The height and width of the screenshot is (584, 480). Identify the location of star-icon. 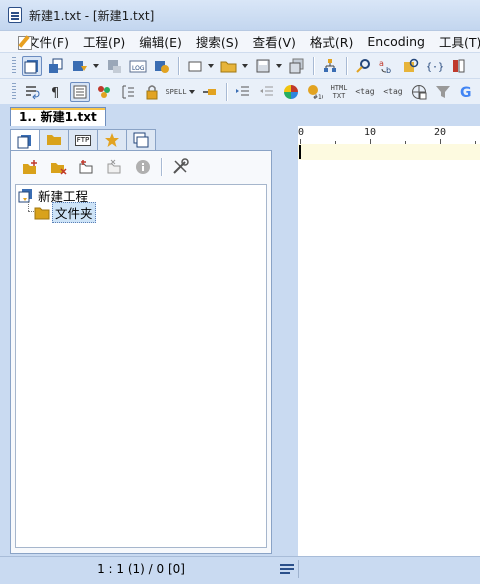
(112, 140).